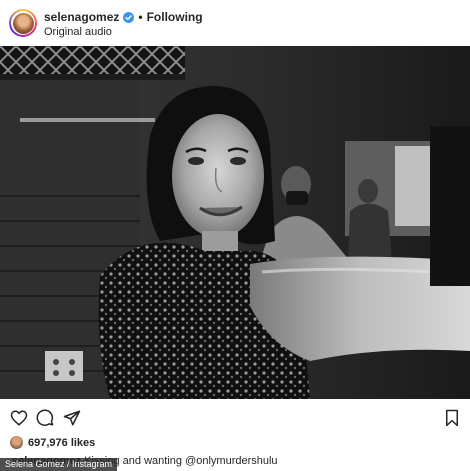  What do you see at coordinates (61, 443) in the screenshot?
I see `likes-count: 697,976 likes` at bounding box center [61, 443].